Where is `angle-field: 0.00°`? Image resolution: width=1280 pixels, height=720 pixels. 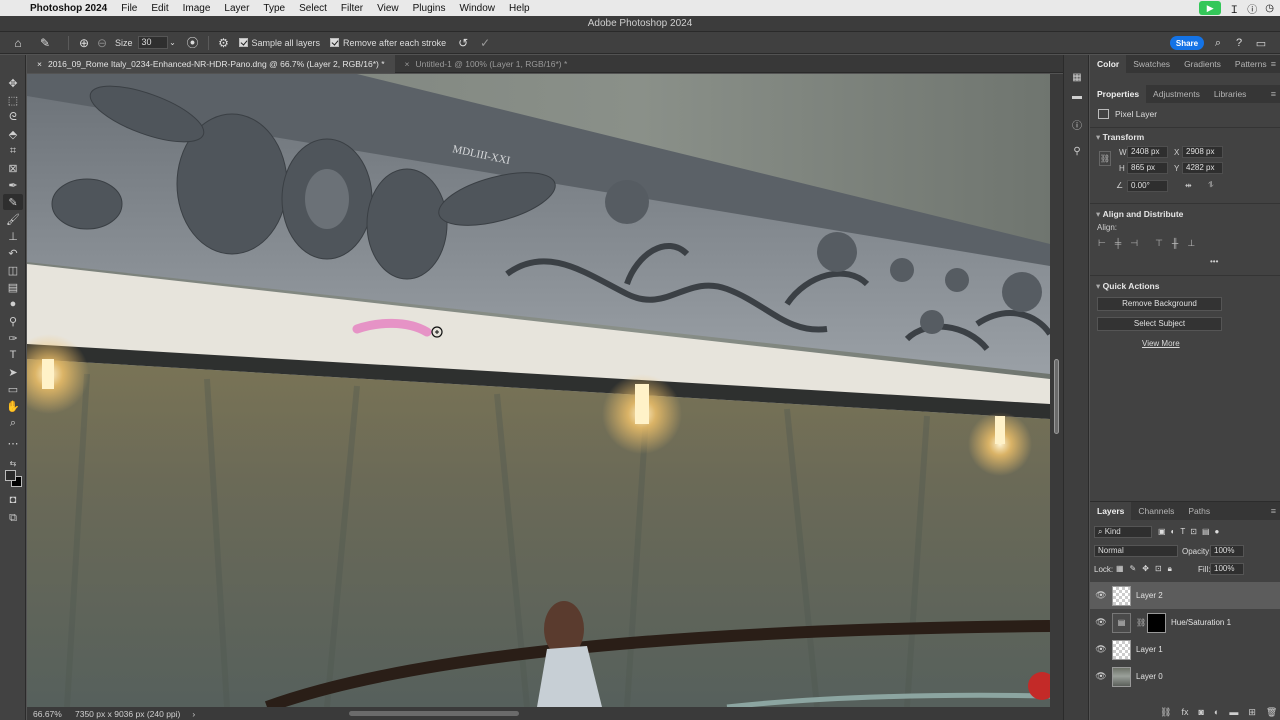 angle-field: 0.00° is located at coordinates (1147, 186).